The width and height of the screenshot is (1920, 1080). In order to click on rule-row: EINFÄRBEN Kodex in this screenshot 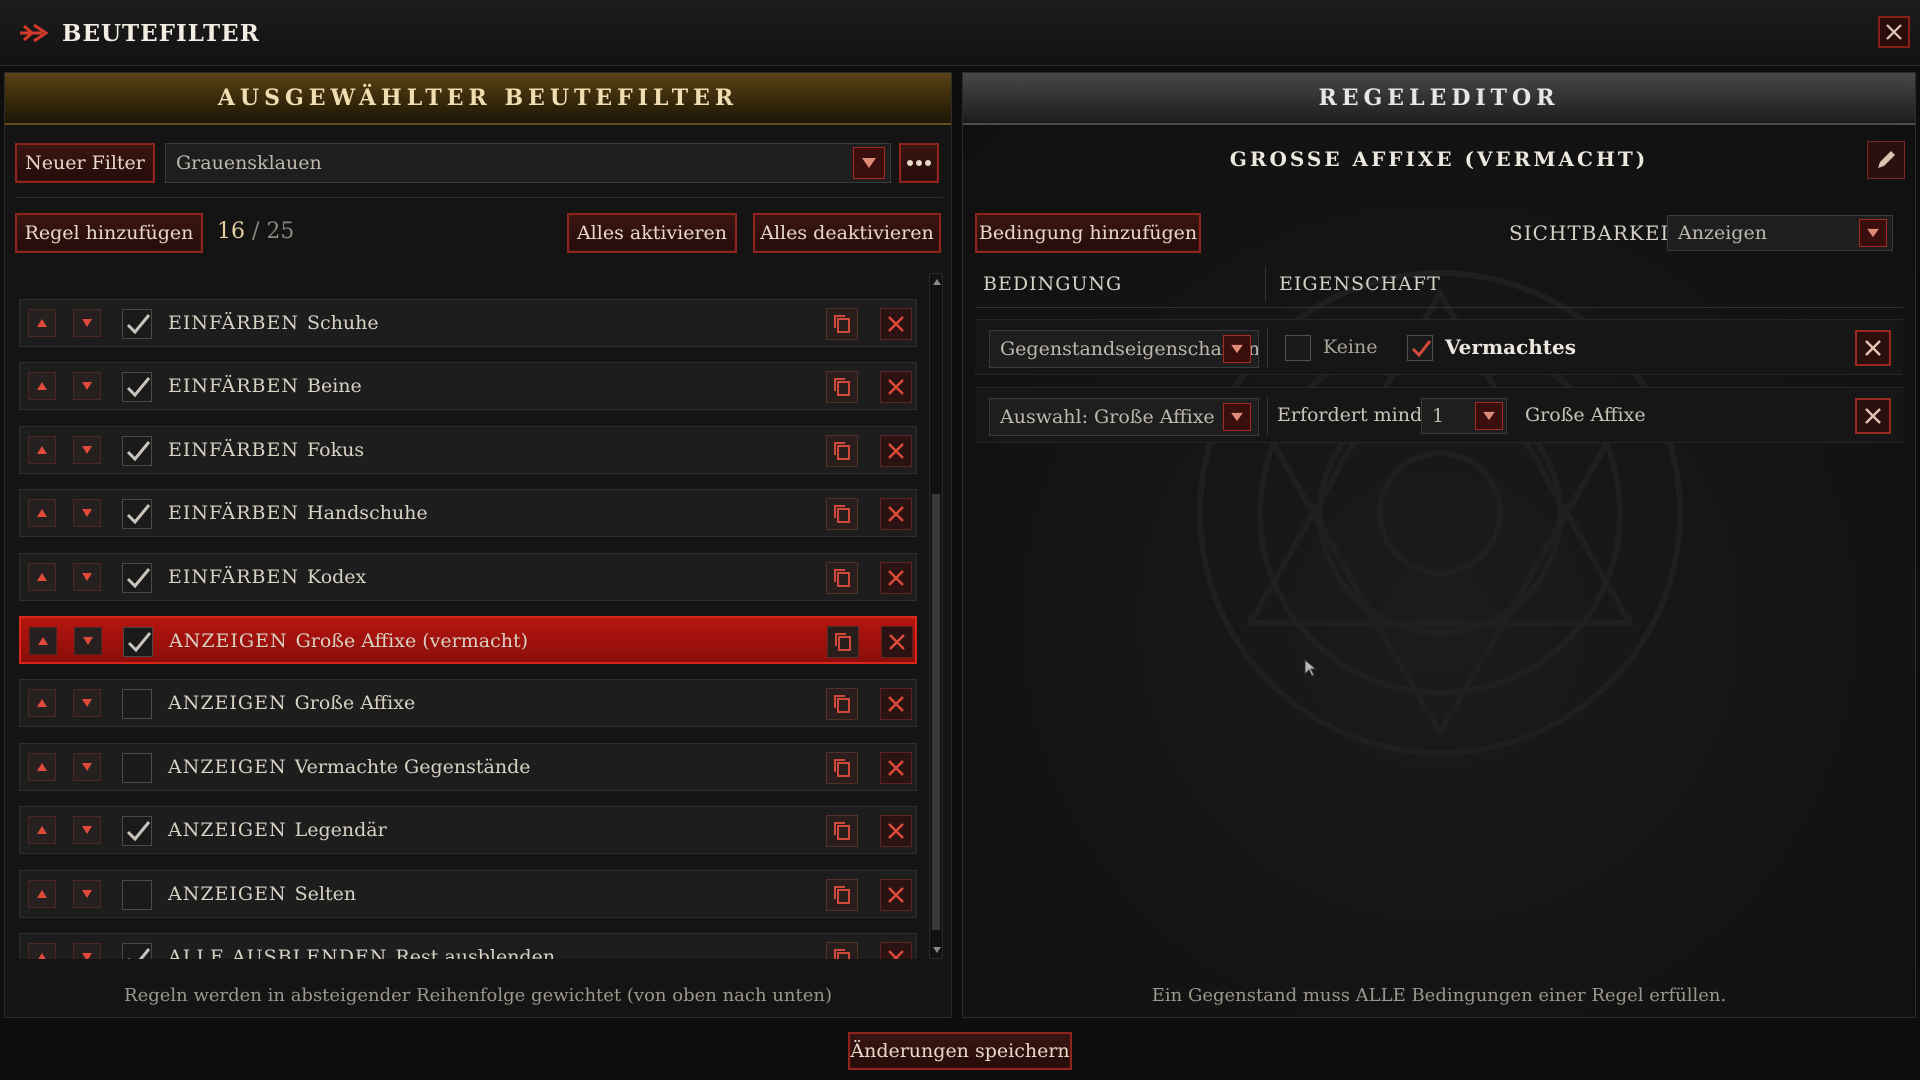, I will do `click(468, 576)`.